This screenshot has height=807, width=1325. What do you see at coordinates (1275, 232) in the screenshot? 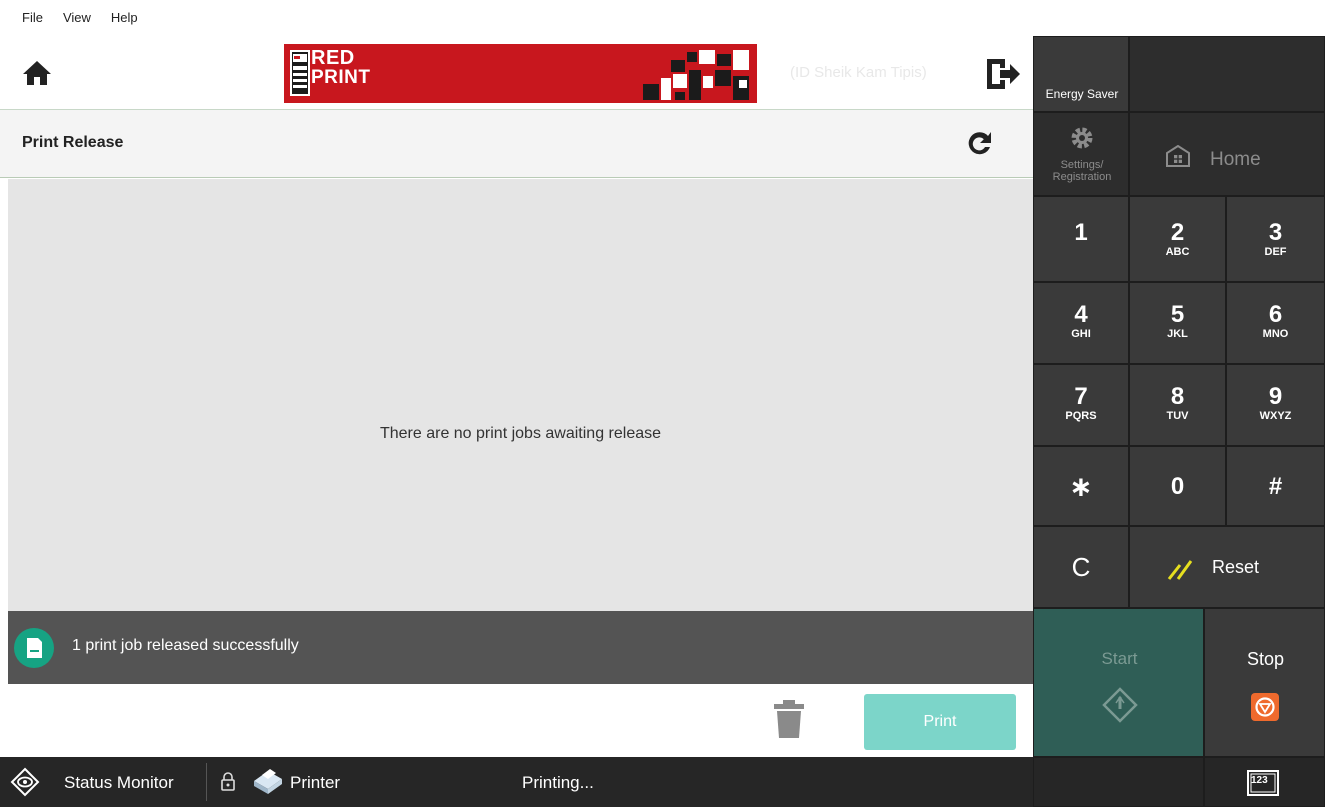
I see `key-3-digit: 3` at bounding box center [1275, 232].